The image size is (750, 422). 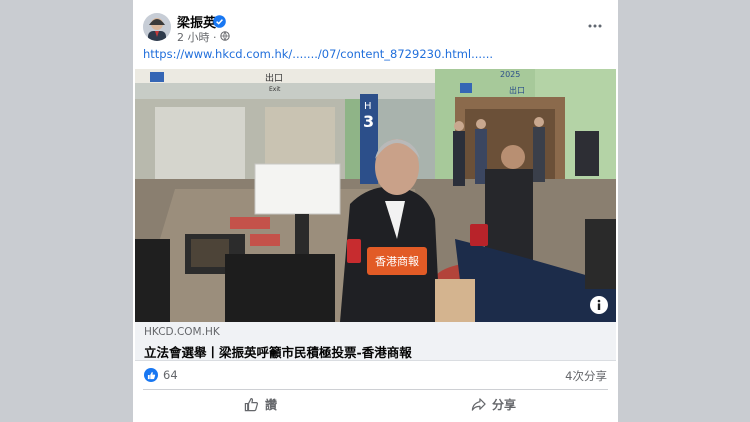 I want to click on exit-right-text: 出口, so click(x=517, y=90).